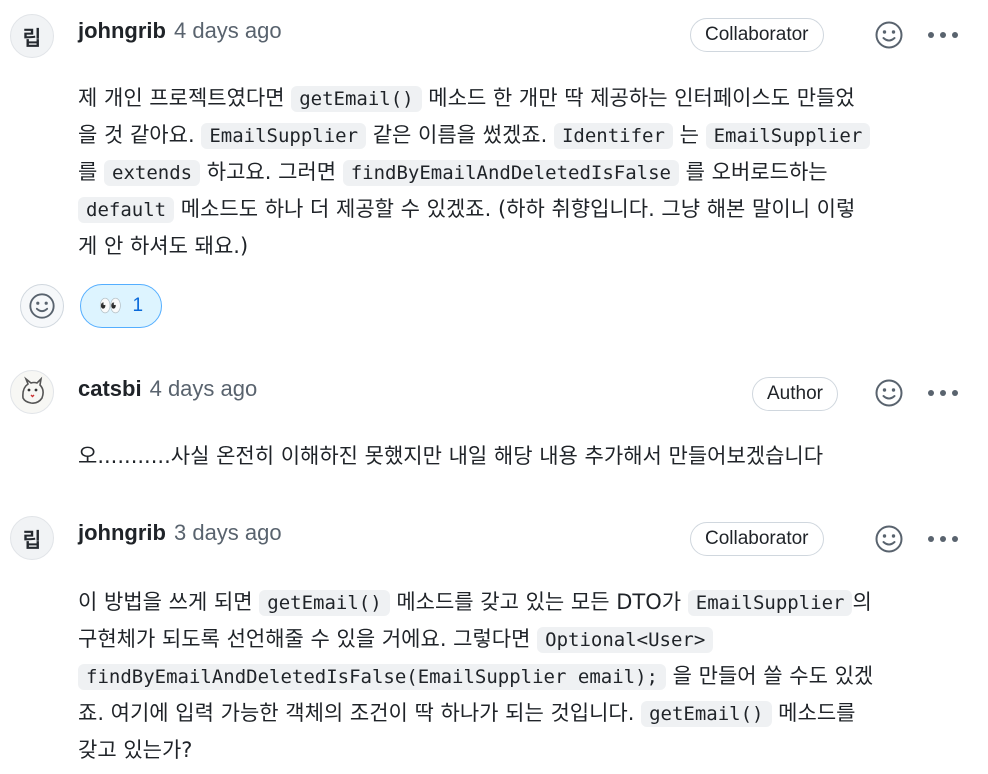 This screenshot has width=988, height=774. Describe the element at coordinates (110, 388) in the screenshot. I see `author-name: catsbi` at that location.